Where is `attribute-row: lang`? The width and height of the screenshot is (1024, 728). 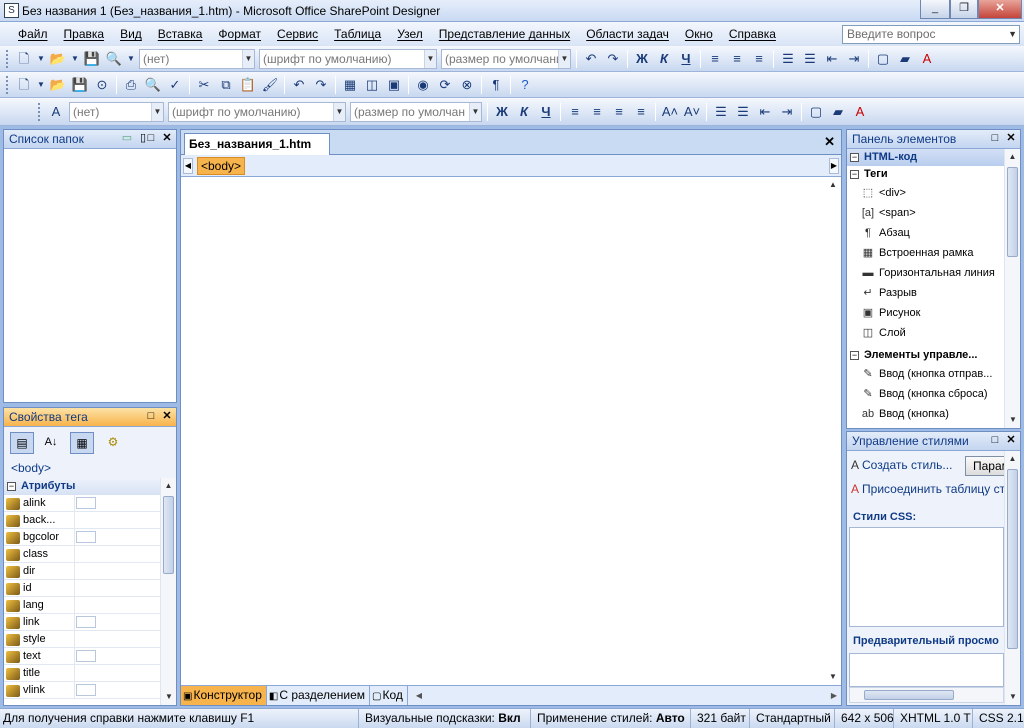
attribute-row: lang is located at coordinates (82, 605).